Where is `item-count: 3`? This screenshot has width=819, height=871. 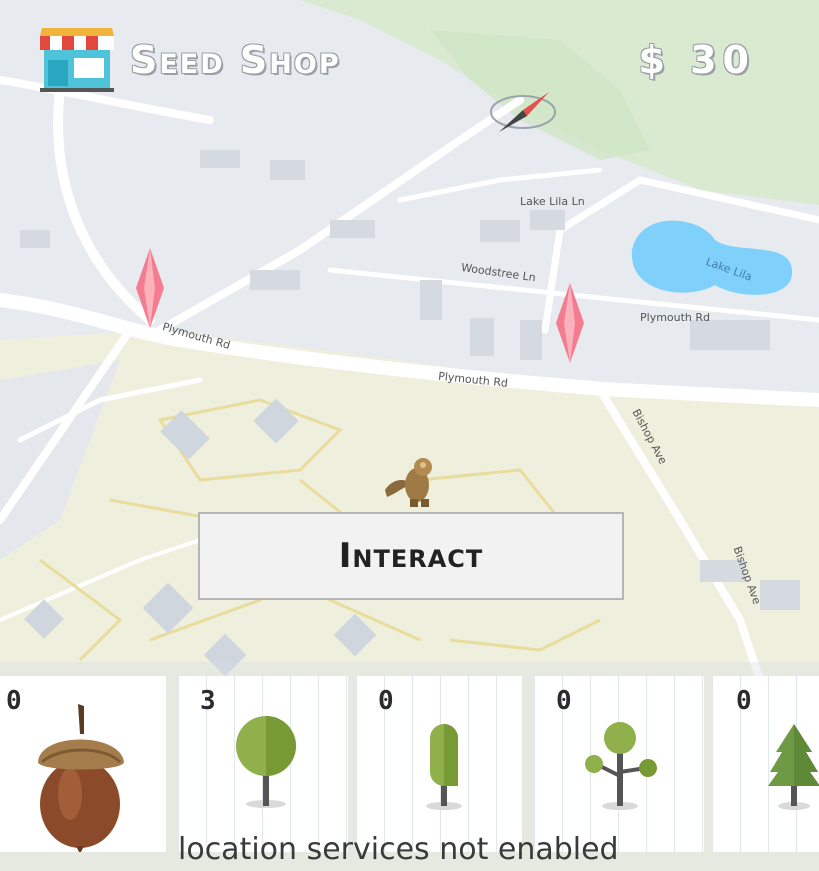 item-count: 3 is located at coordinates (208, 701).